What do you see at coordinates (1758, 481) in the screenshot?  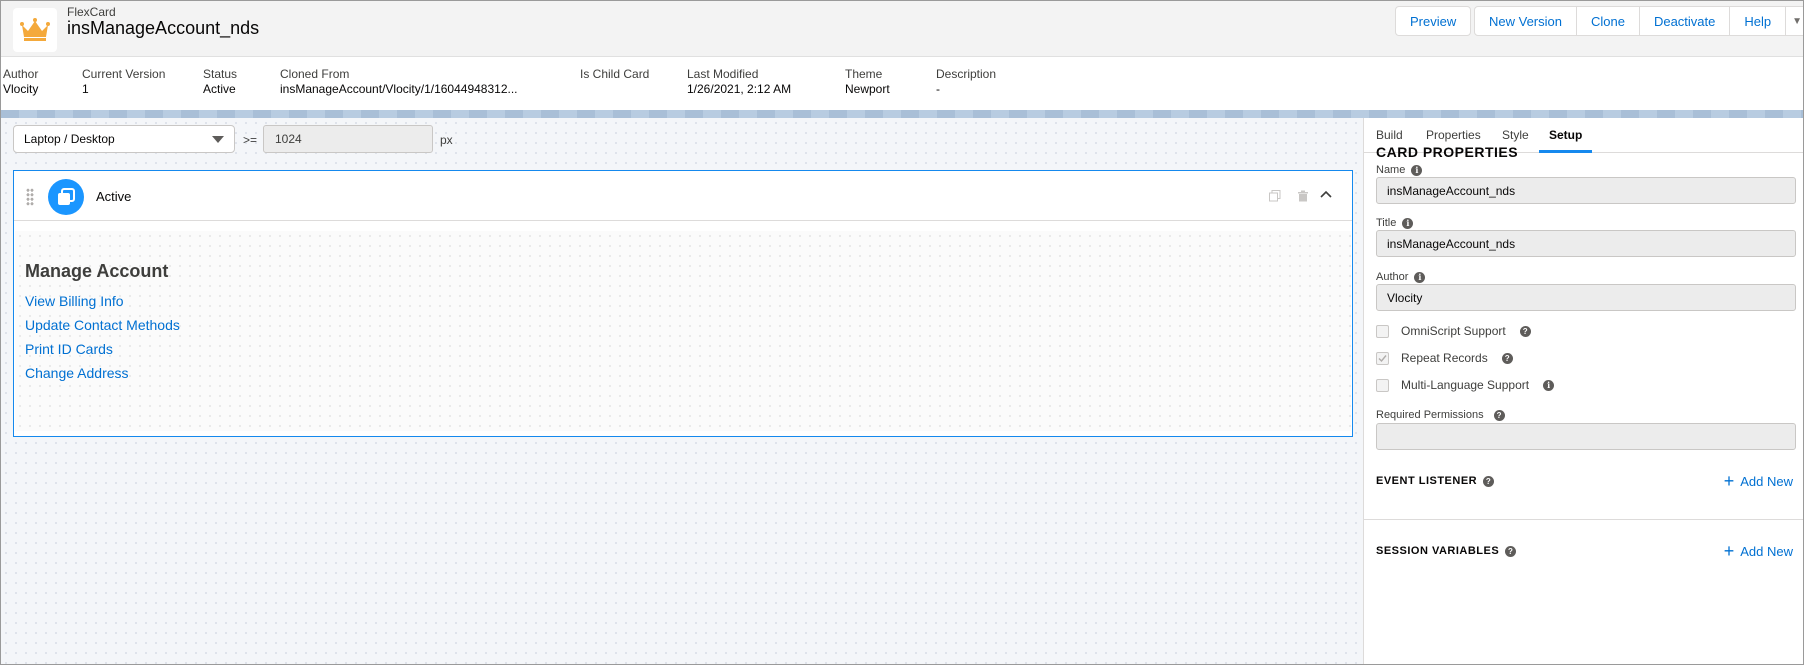 I see `event-listener-add-new-button: + Add New` at bounding box center [1758, 481].